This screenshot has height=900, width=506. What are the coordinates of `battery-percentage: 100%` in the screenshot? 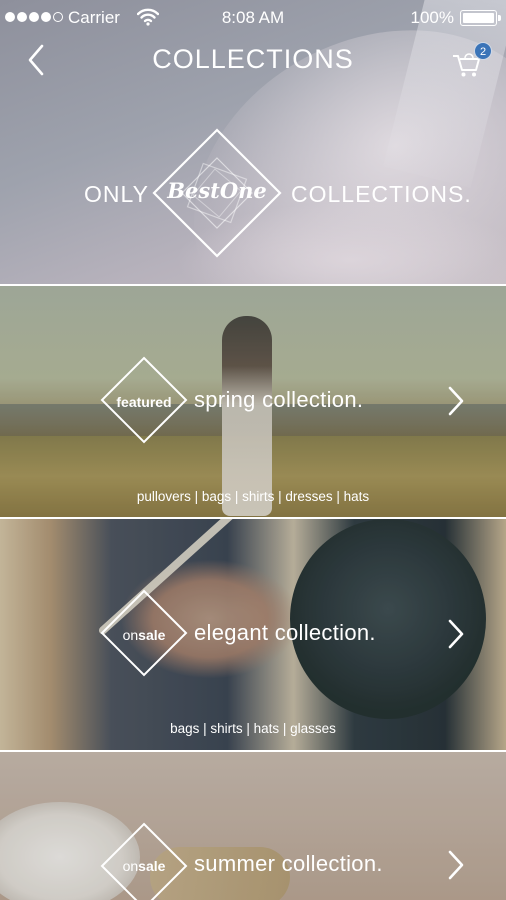 It's located at (432, 17).